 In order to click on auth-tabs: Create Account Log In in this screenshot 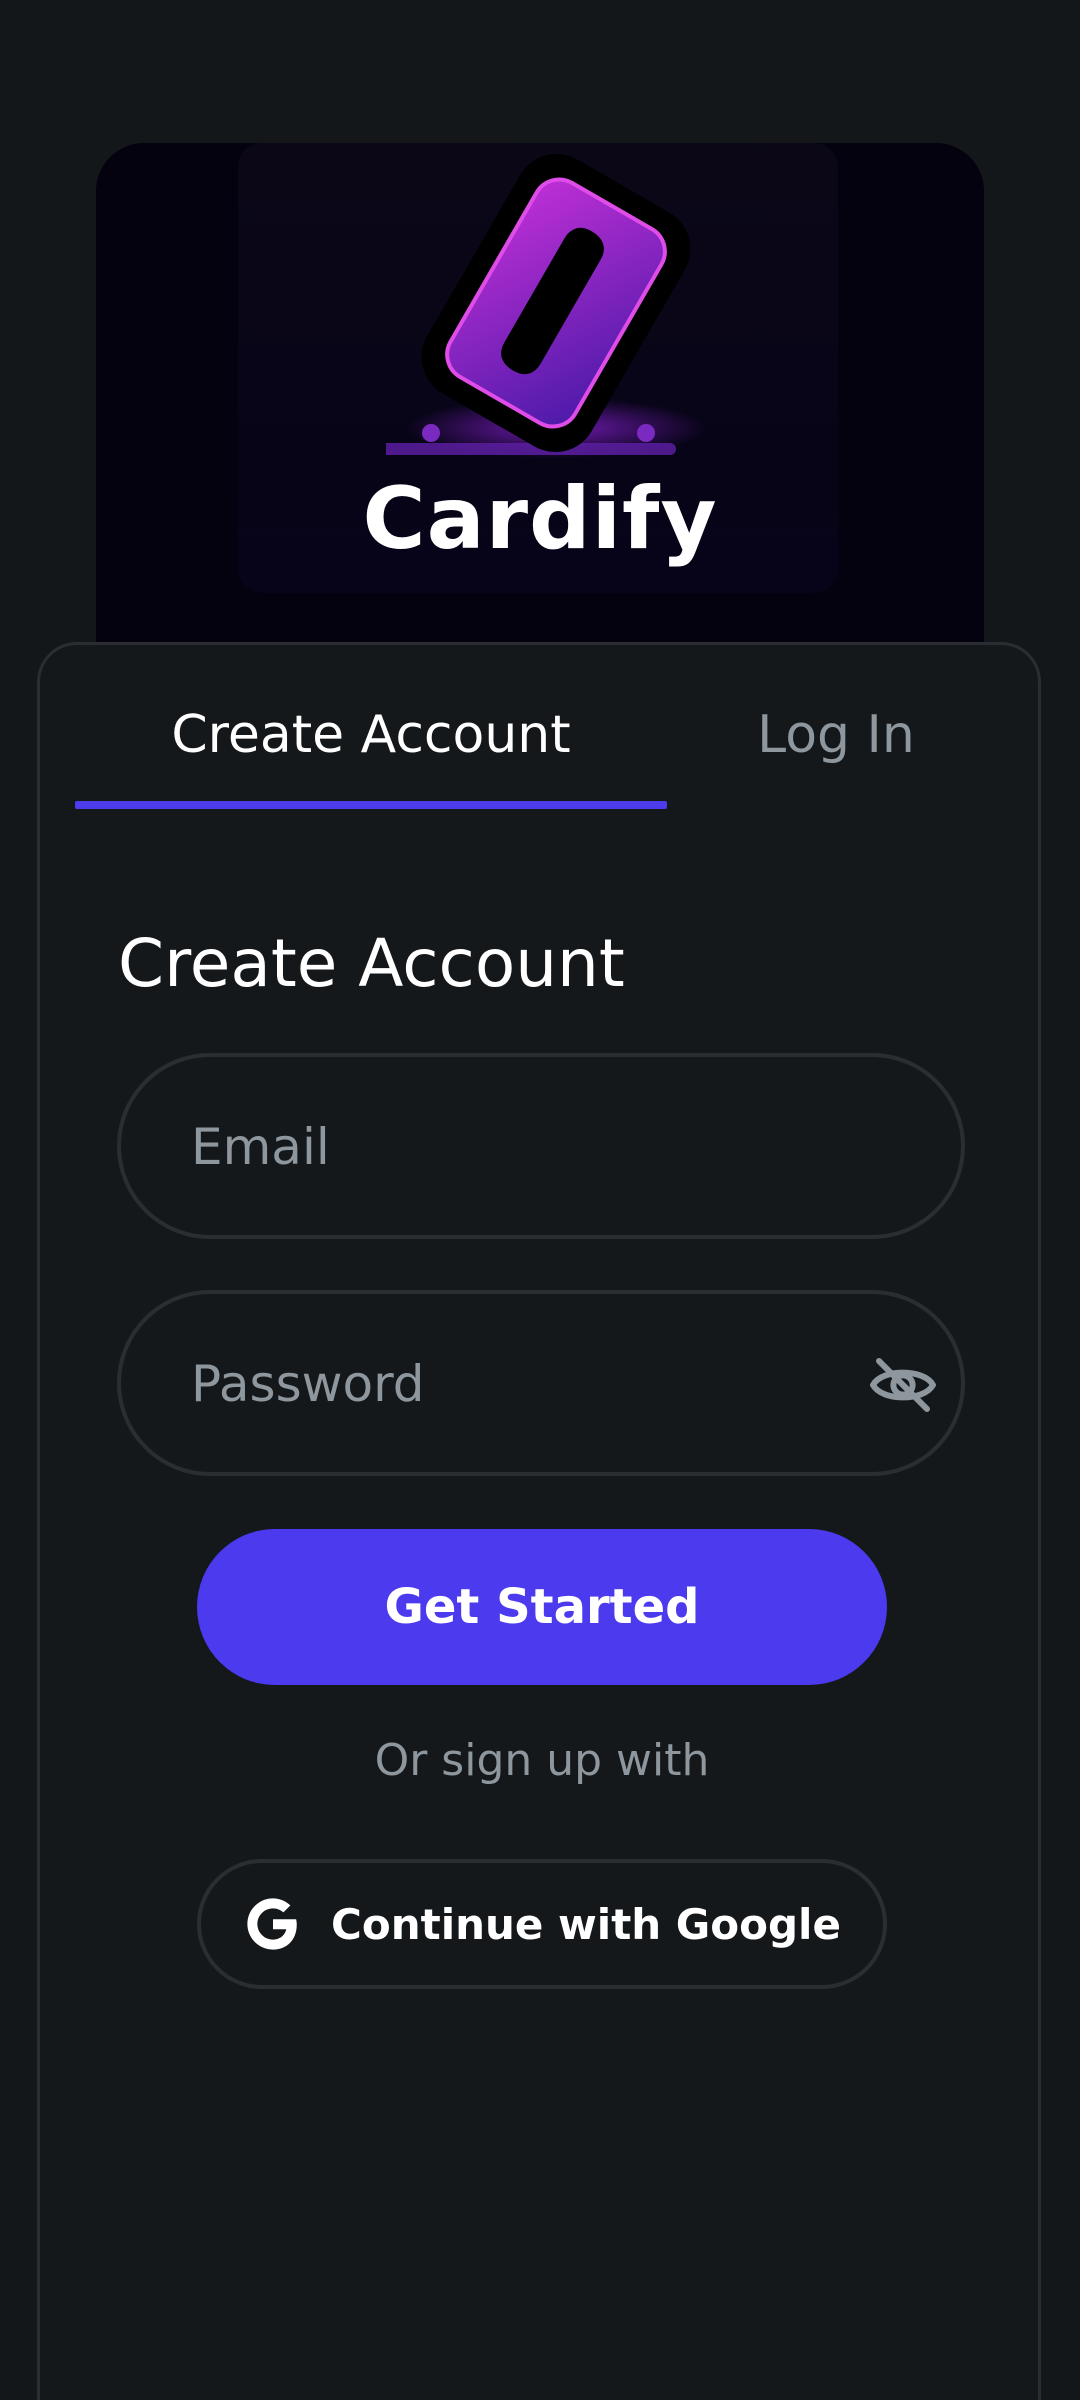, I will do `click(540, 760)`.